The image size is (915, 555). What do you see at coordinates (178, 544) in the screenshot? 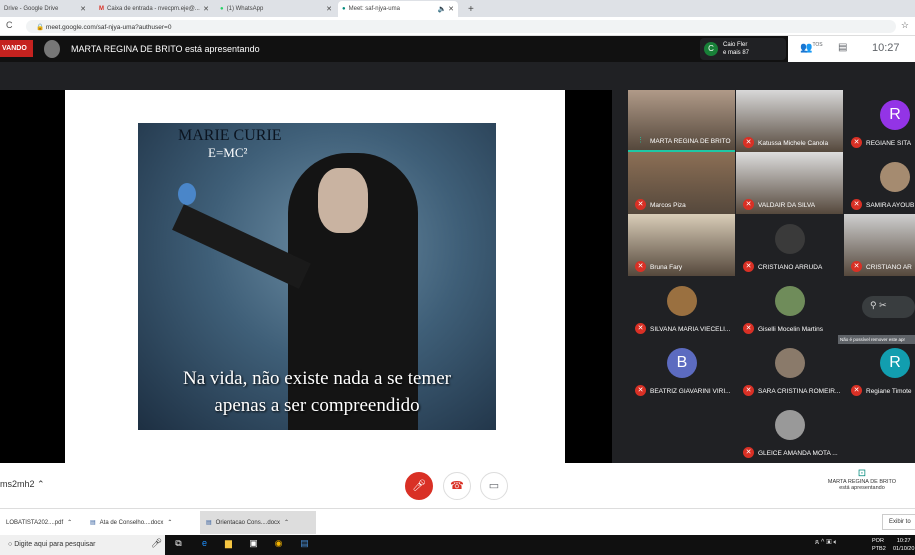
I see `task-view-icon: ⧉` at bounding box center [178, 544].